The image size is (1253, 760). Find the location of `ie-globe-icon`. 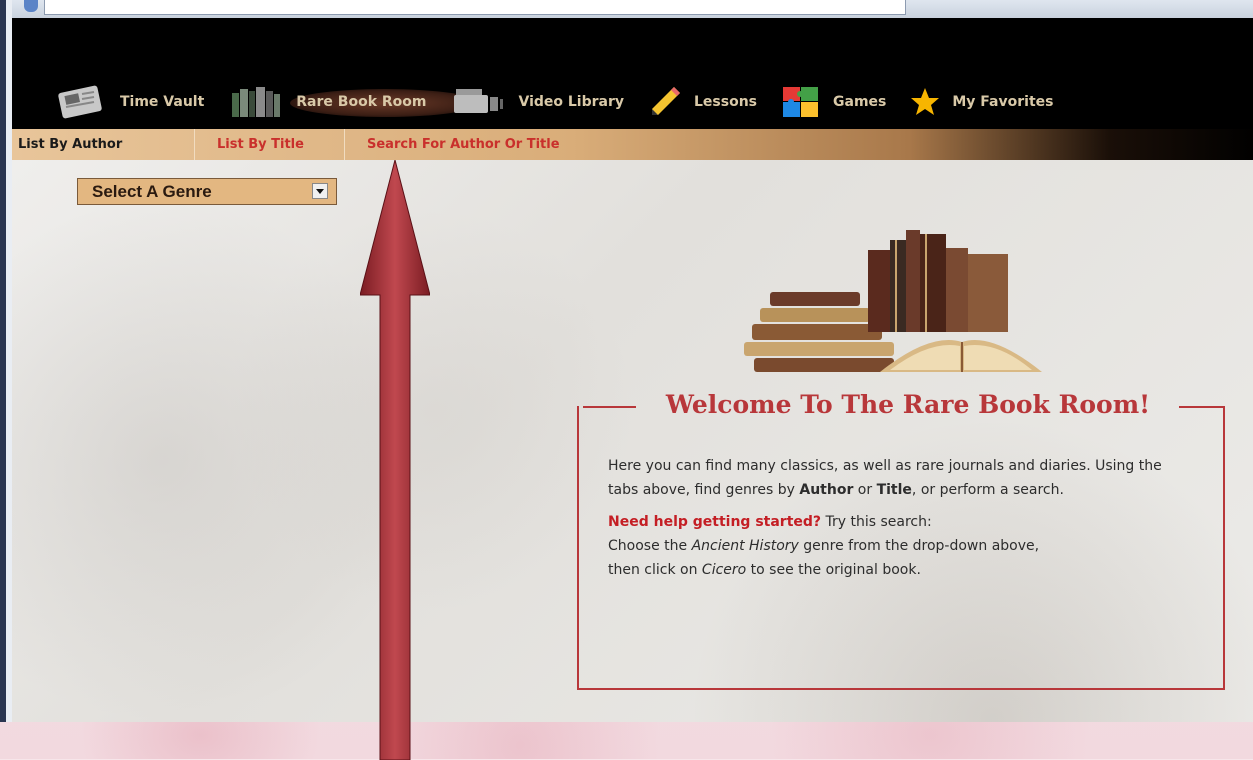

ie-globe-icon is located at coordinates (31, 6).